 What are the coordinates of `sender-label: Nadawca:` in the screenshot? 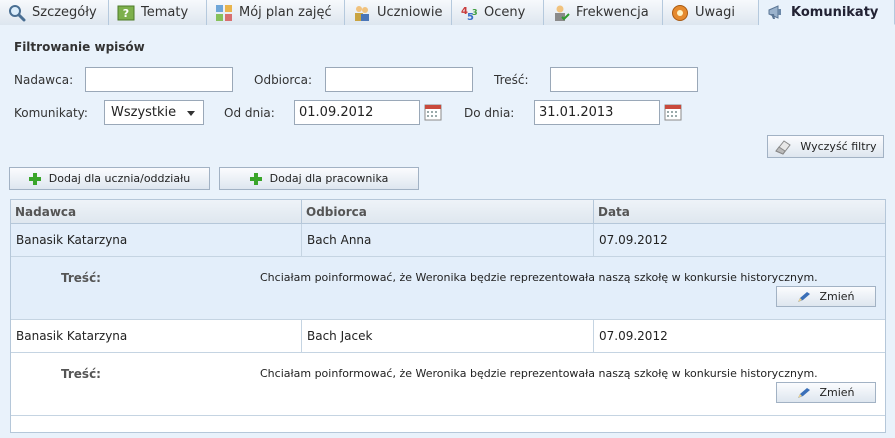 It's located at (44, 80).